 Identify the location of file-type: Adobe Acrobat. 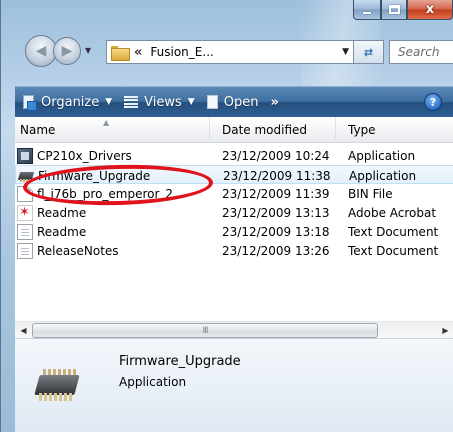
(392, 212).